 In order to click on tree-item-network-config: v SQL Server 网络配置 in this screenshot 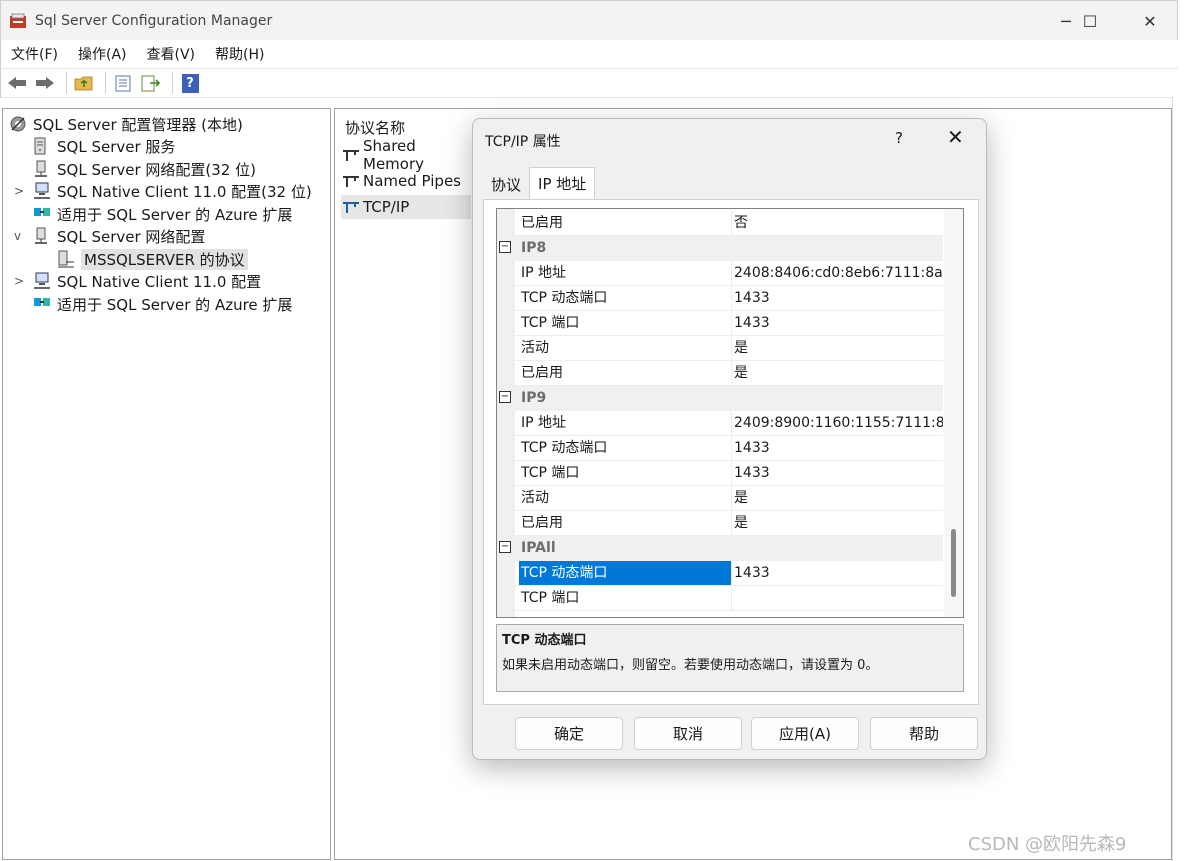, I will do `click(109, 236)`.